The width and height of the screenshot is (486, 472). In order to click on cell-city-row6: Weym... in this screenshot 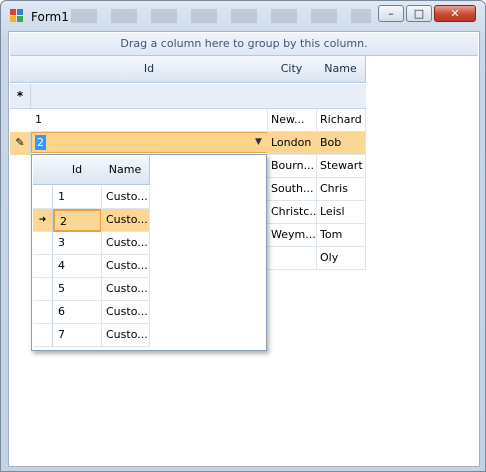, I will do `click(292, 235)`.